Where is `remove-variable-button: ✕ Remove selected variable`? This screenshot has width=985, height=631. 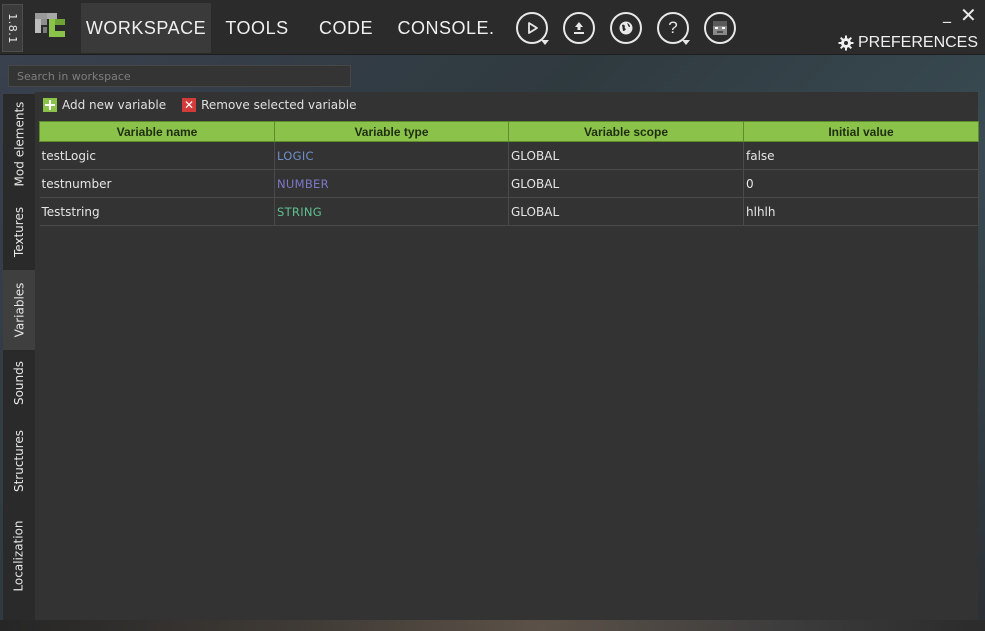
remove-variable-button: ✕ Remove selected variable is located at coordinates (269, 105).